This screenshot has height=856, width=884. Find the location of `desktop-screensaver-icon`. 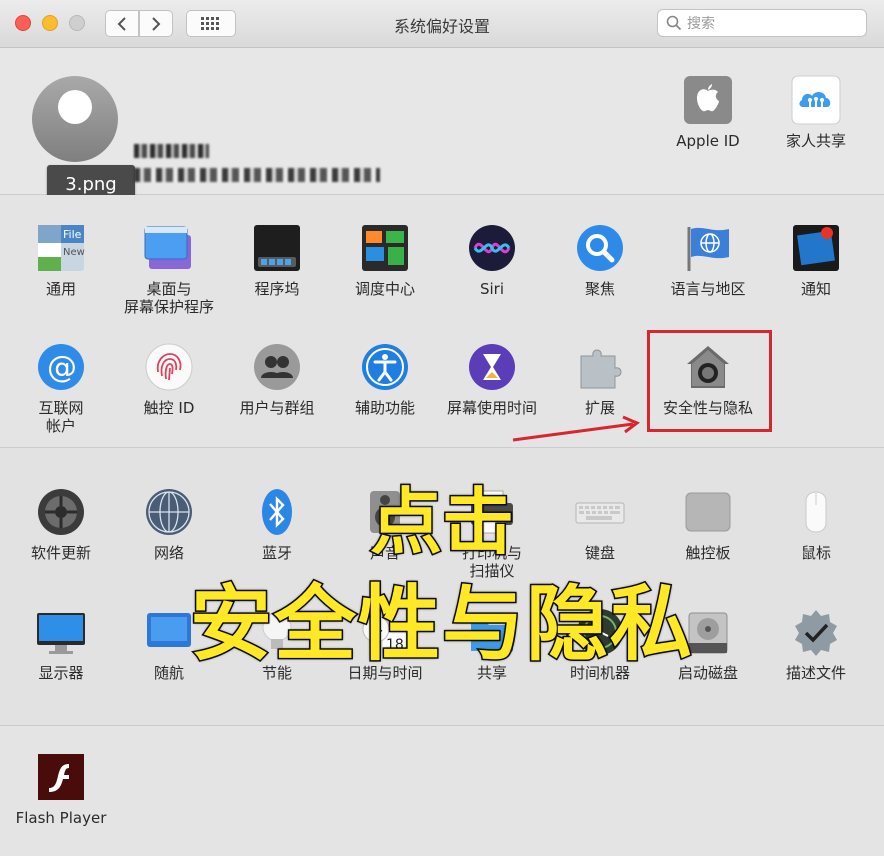

desktop-screensaver-icon is located at coordinates (169, 248).